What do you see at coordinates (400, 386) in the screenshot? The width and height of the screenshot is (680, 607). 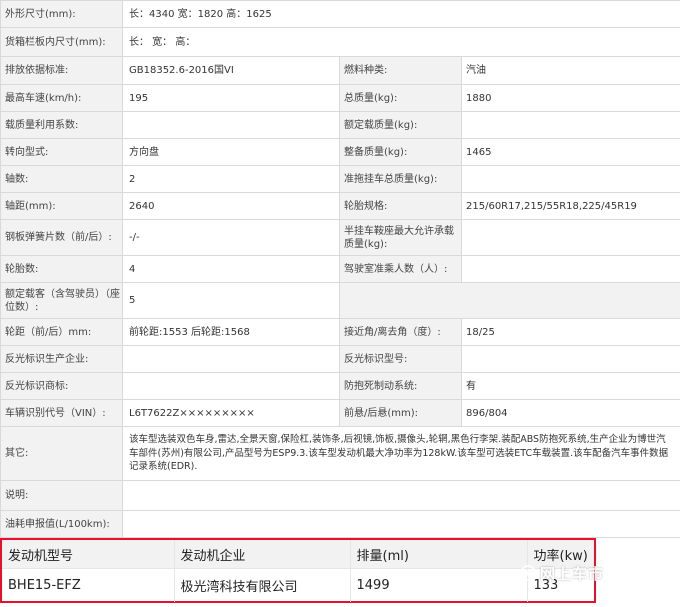 I see `spec-label: 防抱死制动系统:` at bounding box center [400, 386].